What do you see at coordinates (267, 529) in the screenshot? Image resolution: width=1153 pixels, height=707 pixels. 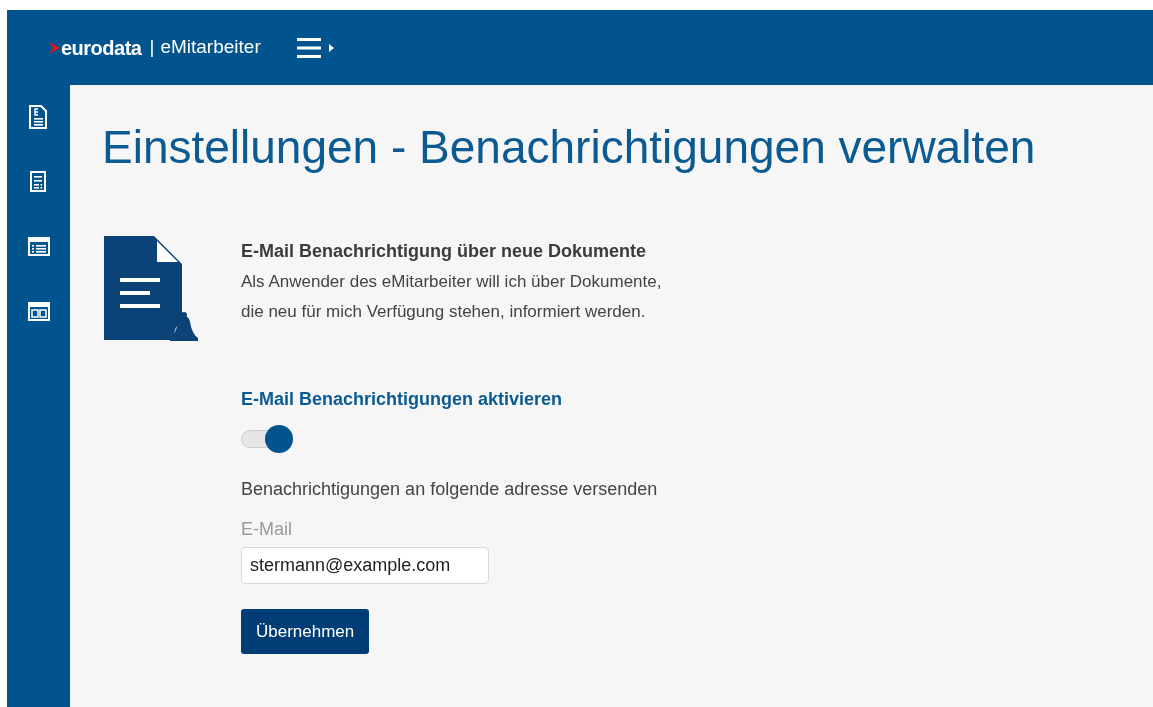 I see `email-label: E-Mail` at bounding box center [267, 529].